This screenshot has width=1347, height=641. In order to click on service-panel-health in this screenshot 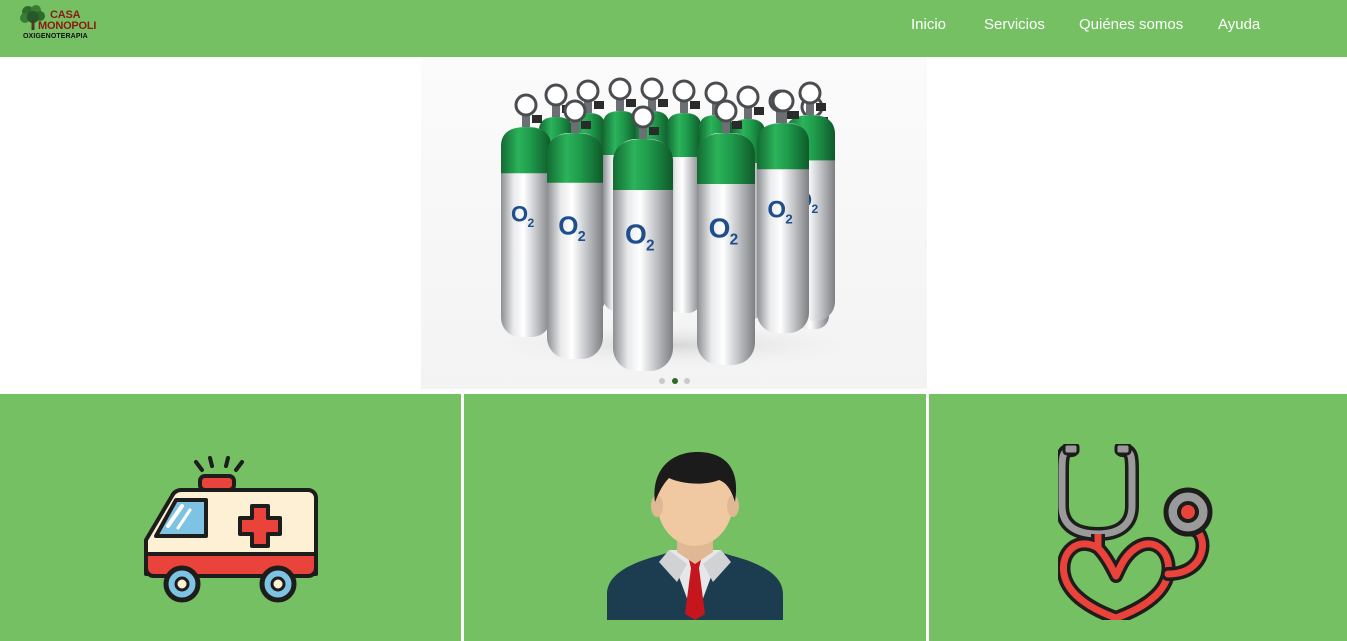, I will do `click(1138, 517)`.